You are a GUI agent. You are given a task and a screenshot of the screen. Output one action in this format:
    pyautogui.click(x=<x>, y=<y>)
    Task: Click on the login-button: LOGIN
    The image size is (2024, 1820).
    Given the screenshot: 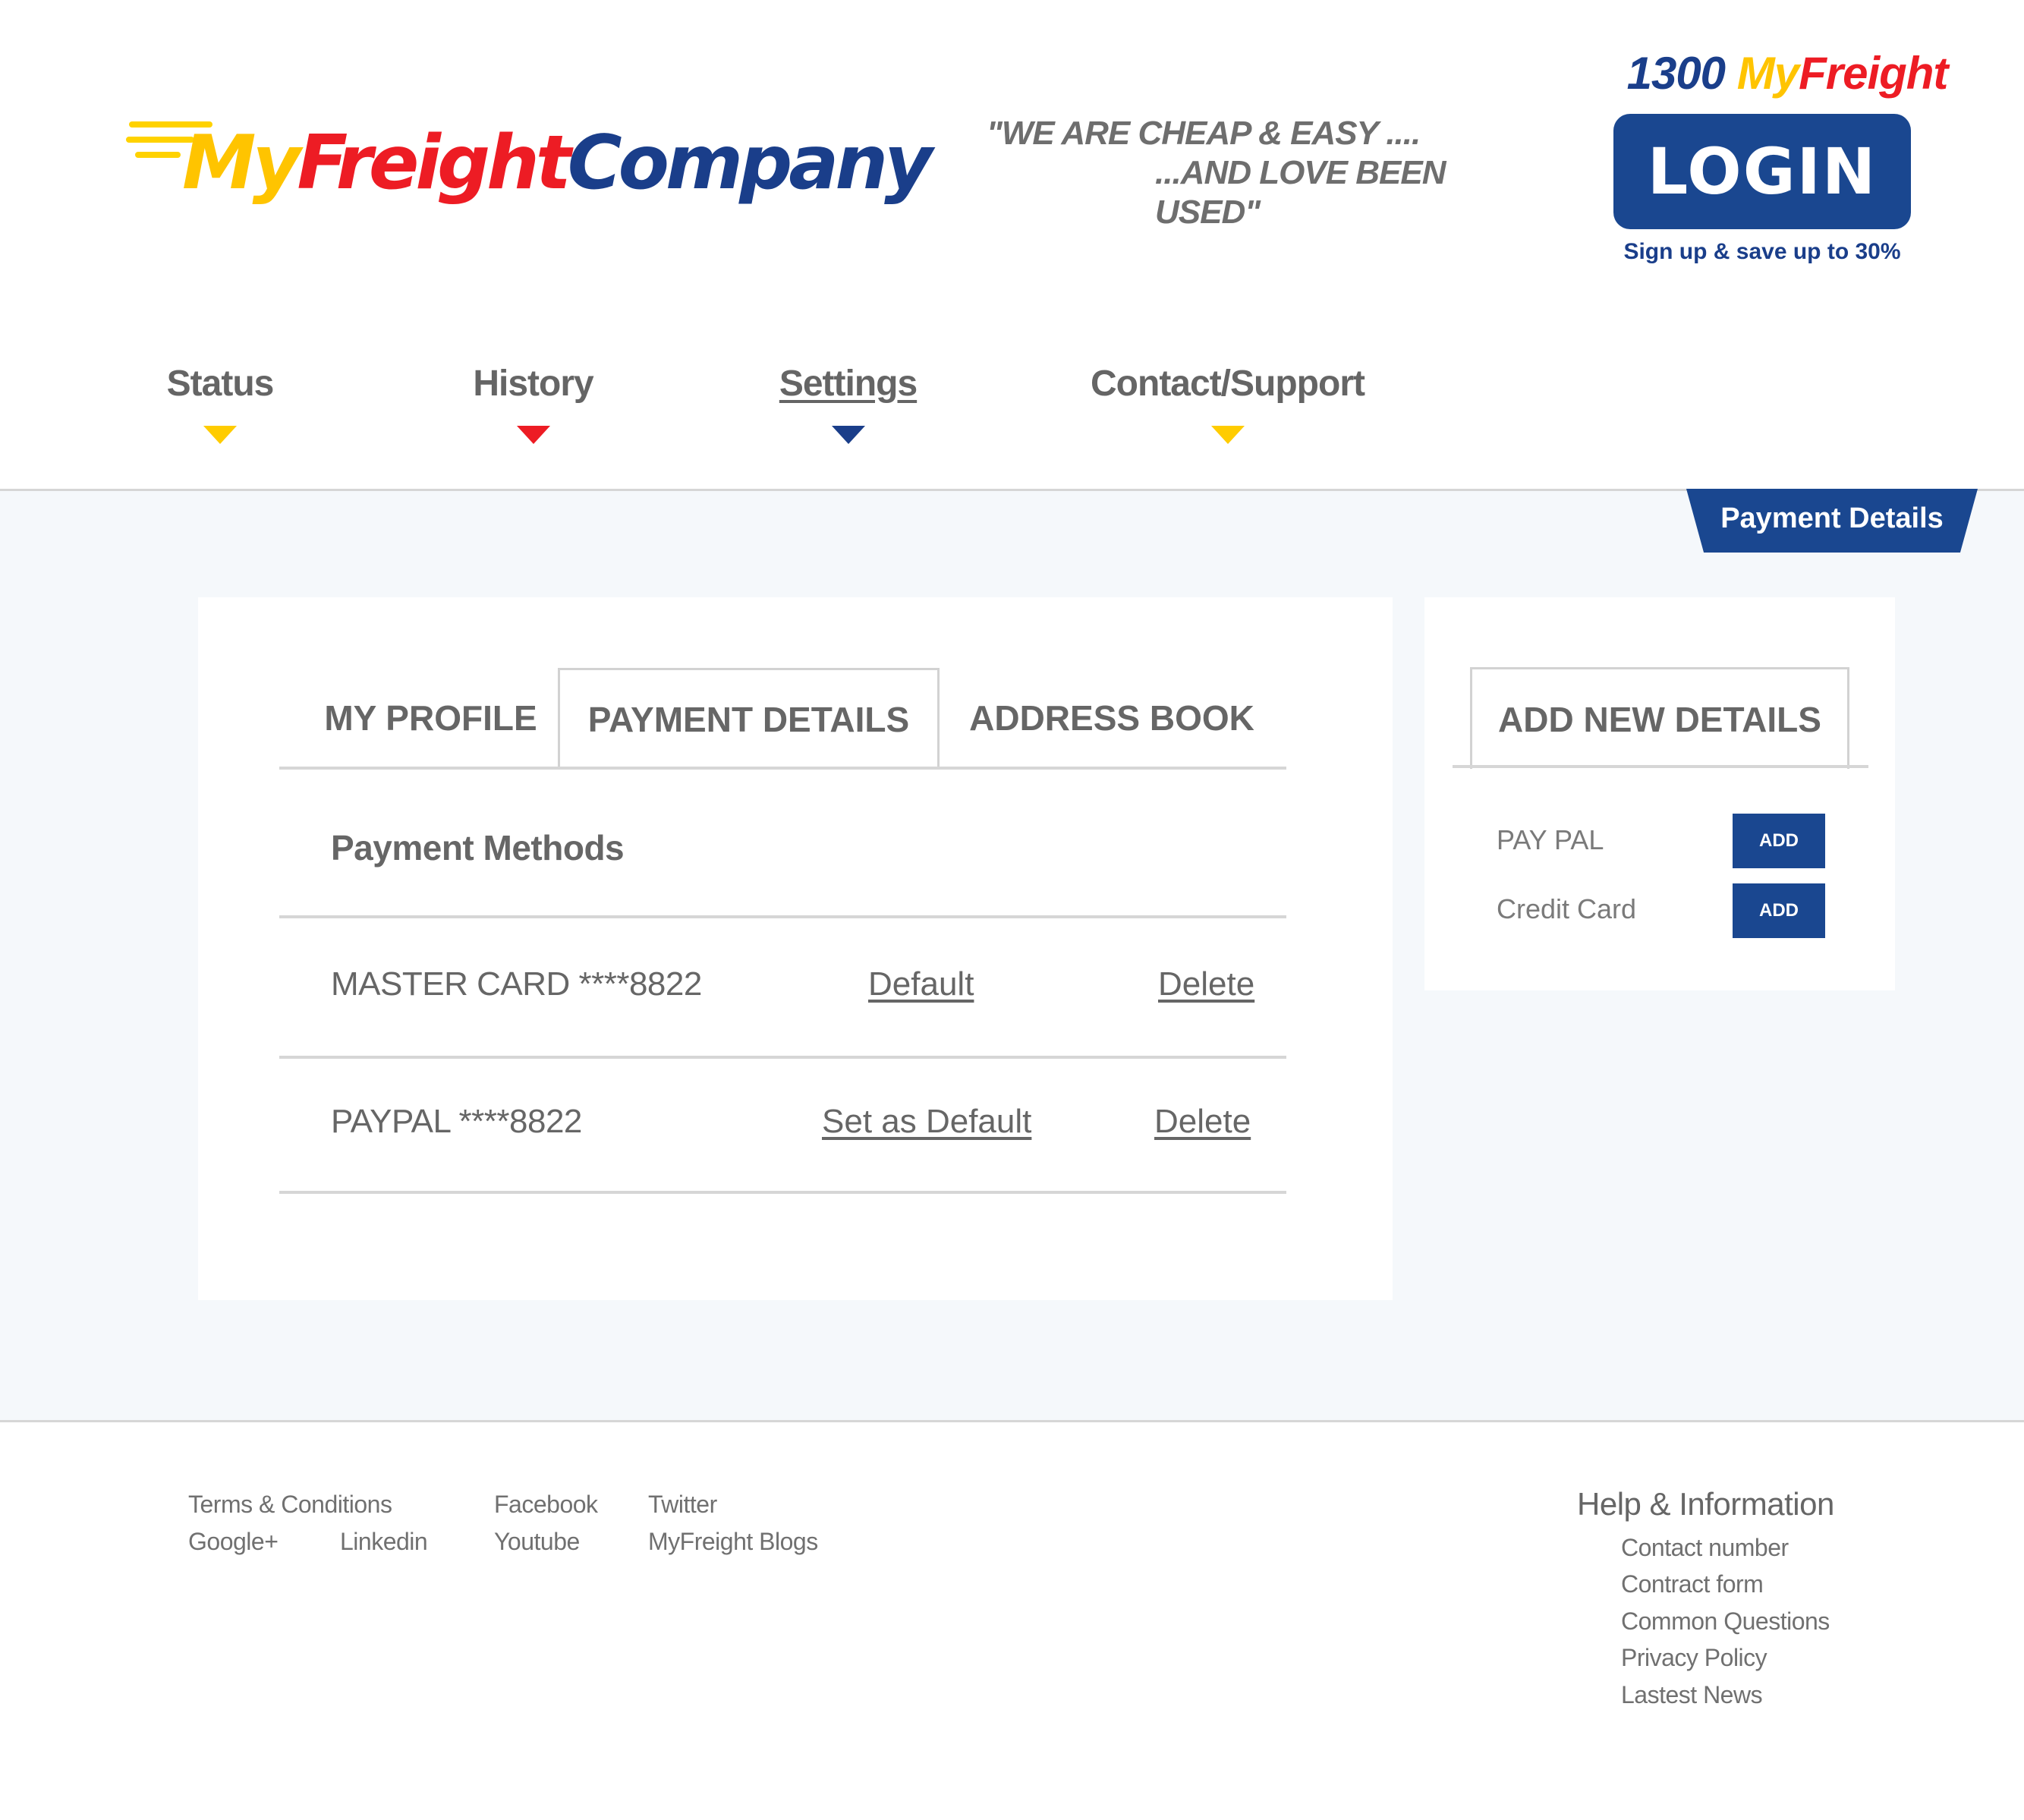 What is the action you would take?
    pyautogui.click(x=1762, y=171)
    